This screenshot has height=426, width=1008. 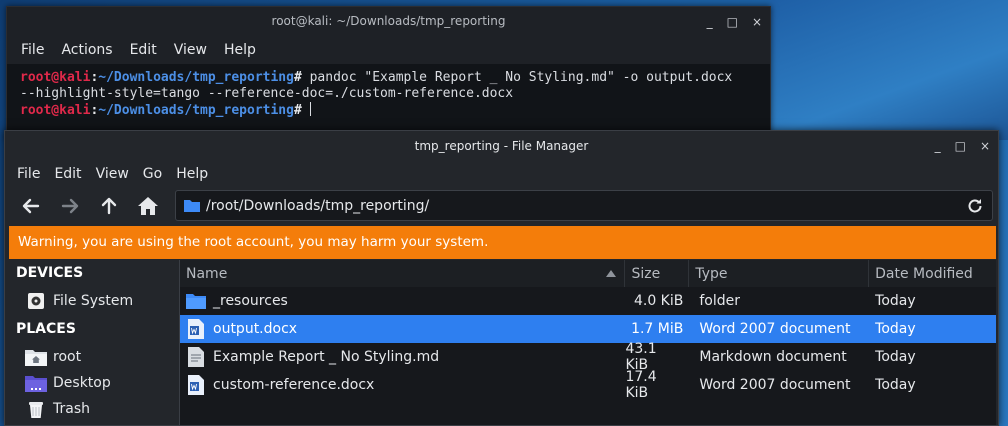 What do you see at coordinates (403, 273) in the screenshot?
I see `column-header-name: Name` at bounding box center [403, 273].